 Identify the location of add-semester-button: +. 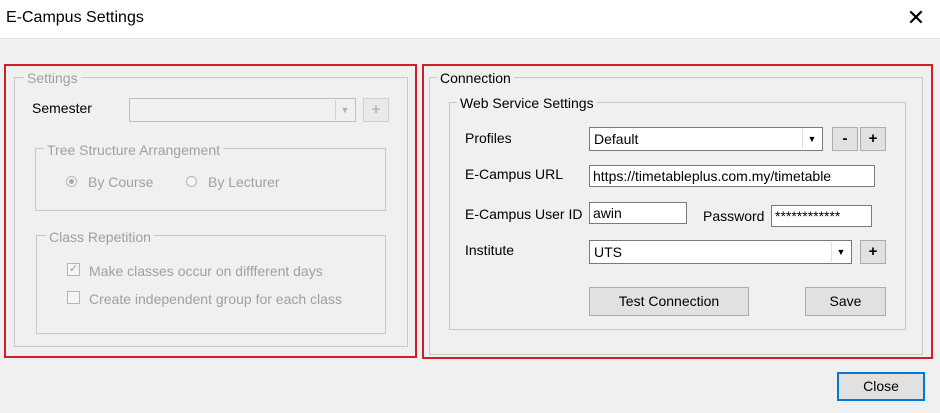
(376, 110).